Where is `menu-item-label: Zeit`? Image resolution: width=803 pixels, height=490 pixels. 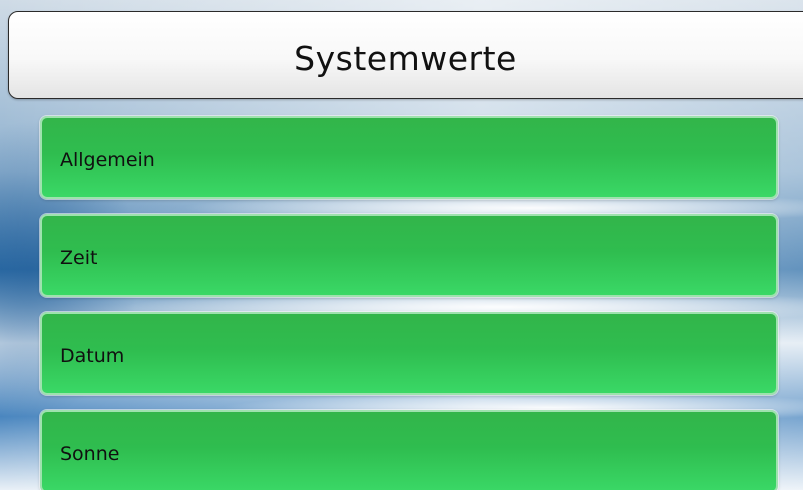 menu-item-label: Zeit is located at coordinates (79, 258).